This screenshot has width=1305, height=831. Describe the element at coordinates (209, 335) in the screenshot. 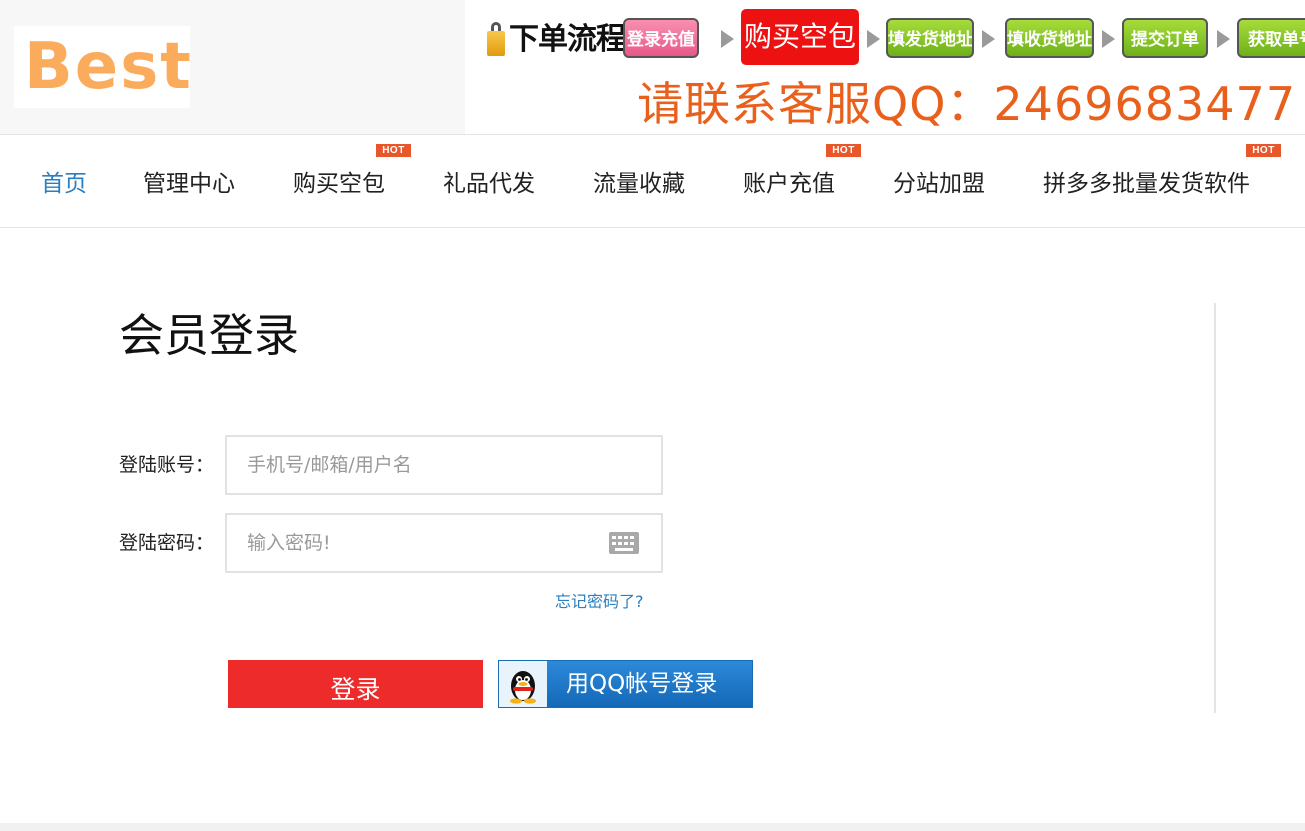

I see `page-title: 会员登录` at that location.